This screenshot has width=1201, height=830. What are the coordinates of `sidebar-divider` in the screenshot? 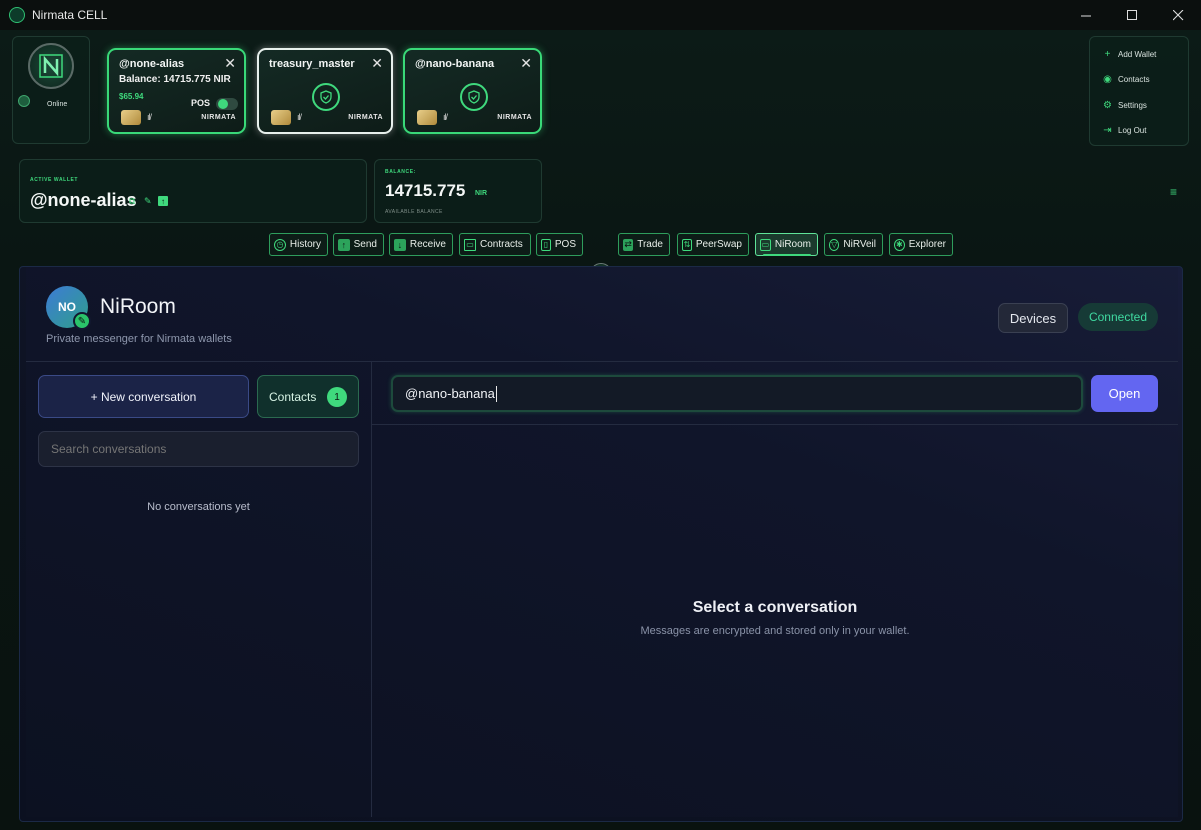 It's located at (371, 589).